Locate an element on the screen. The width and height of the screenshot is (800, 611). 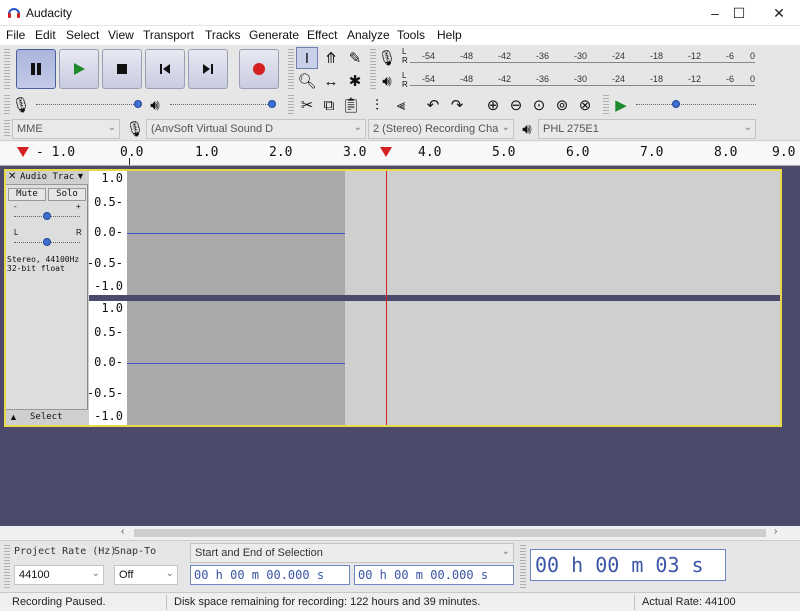
playback-meter: -54 -48 -42 -36 -30 -24 -18 -12 -6 0 is located at coordinates (582, 83).